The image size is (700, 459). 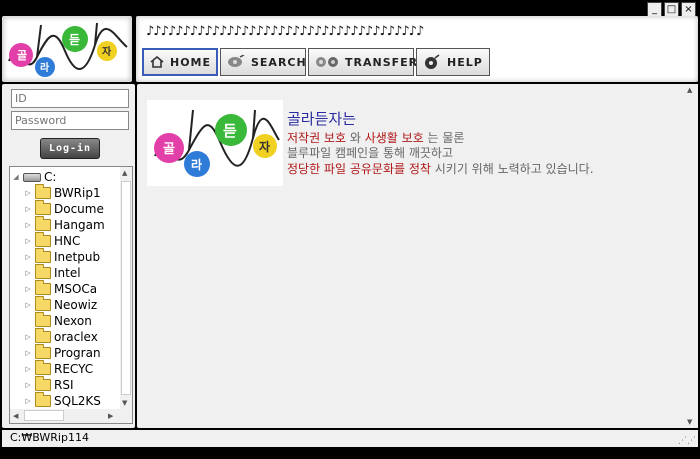 I want to click on privacy-highlight: 사생활 보호, so click(x=394, y=138).